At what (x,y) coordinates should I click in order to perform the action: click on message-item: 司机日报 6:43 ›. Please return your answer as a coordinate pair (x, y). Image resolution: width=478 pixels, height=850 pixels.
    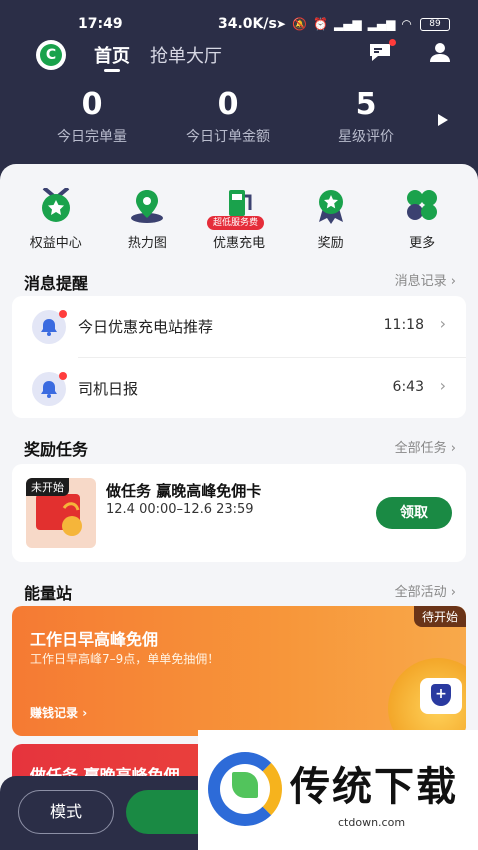
    Looking at the image, I should click on (239, 388).